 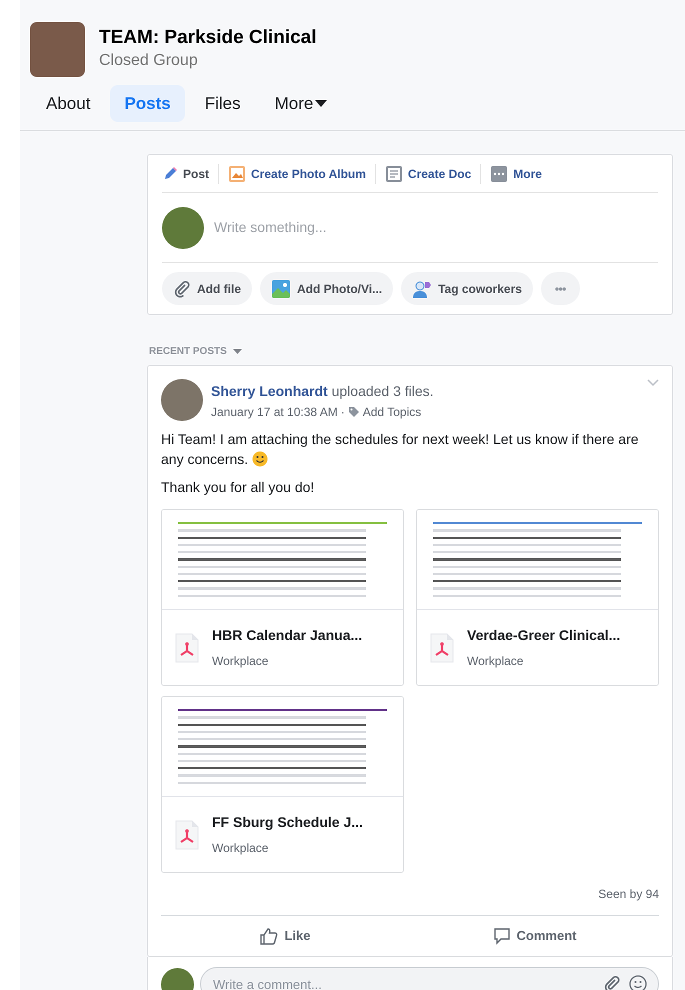 What do you see at coordinates (68, 103) in the screenshot?
I see `nav-tab: About` at bounding box center [68, 103].